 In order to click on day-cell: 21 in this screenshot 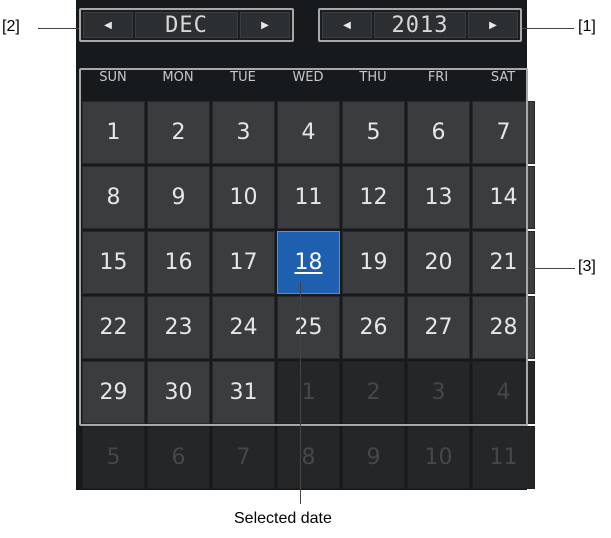, I will do `click(503, 262)`.